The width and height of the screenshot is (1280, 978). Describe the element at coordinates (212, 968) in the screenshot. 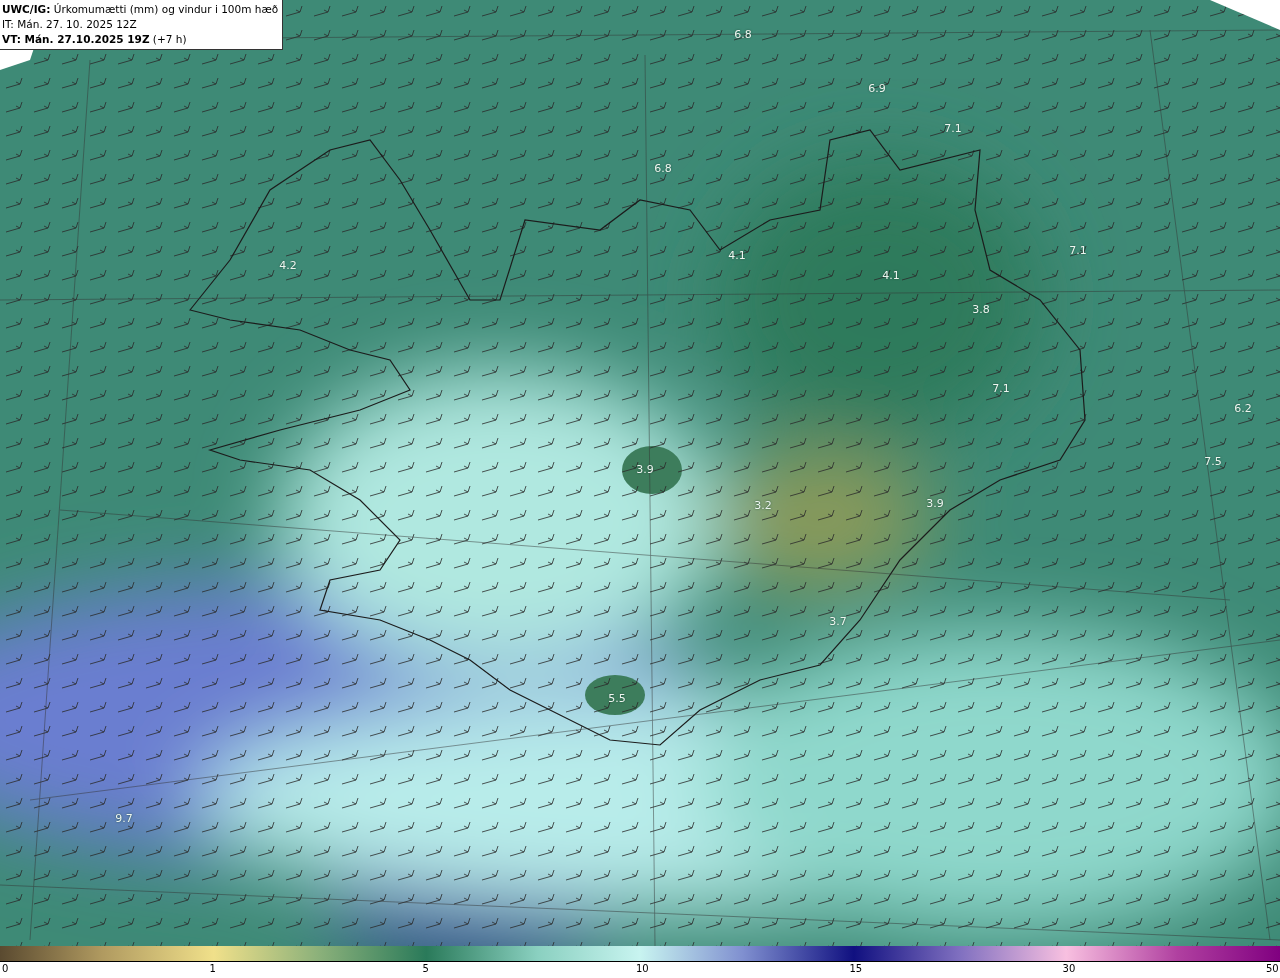

I see `colorbar-tick-label: 1` at that location.